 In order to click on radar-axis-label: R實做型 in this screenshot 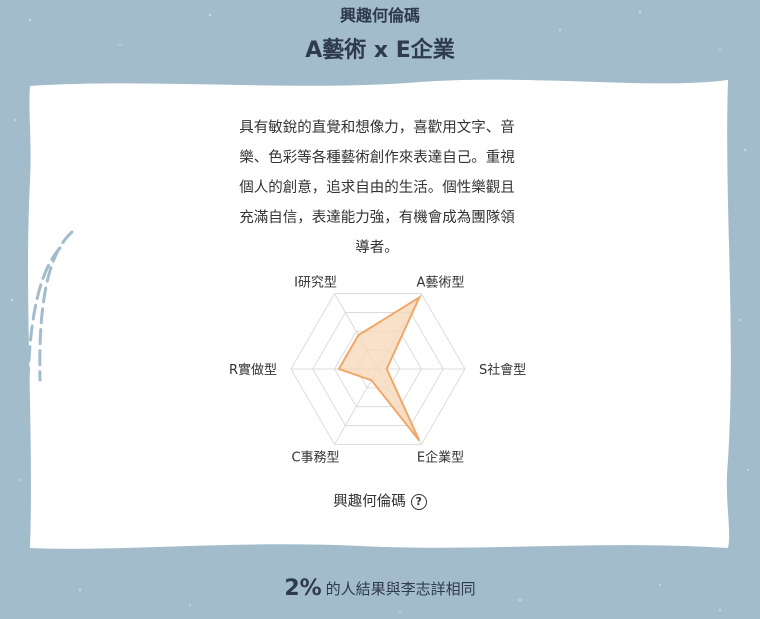, I will do `click(253, 370)`.